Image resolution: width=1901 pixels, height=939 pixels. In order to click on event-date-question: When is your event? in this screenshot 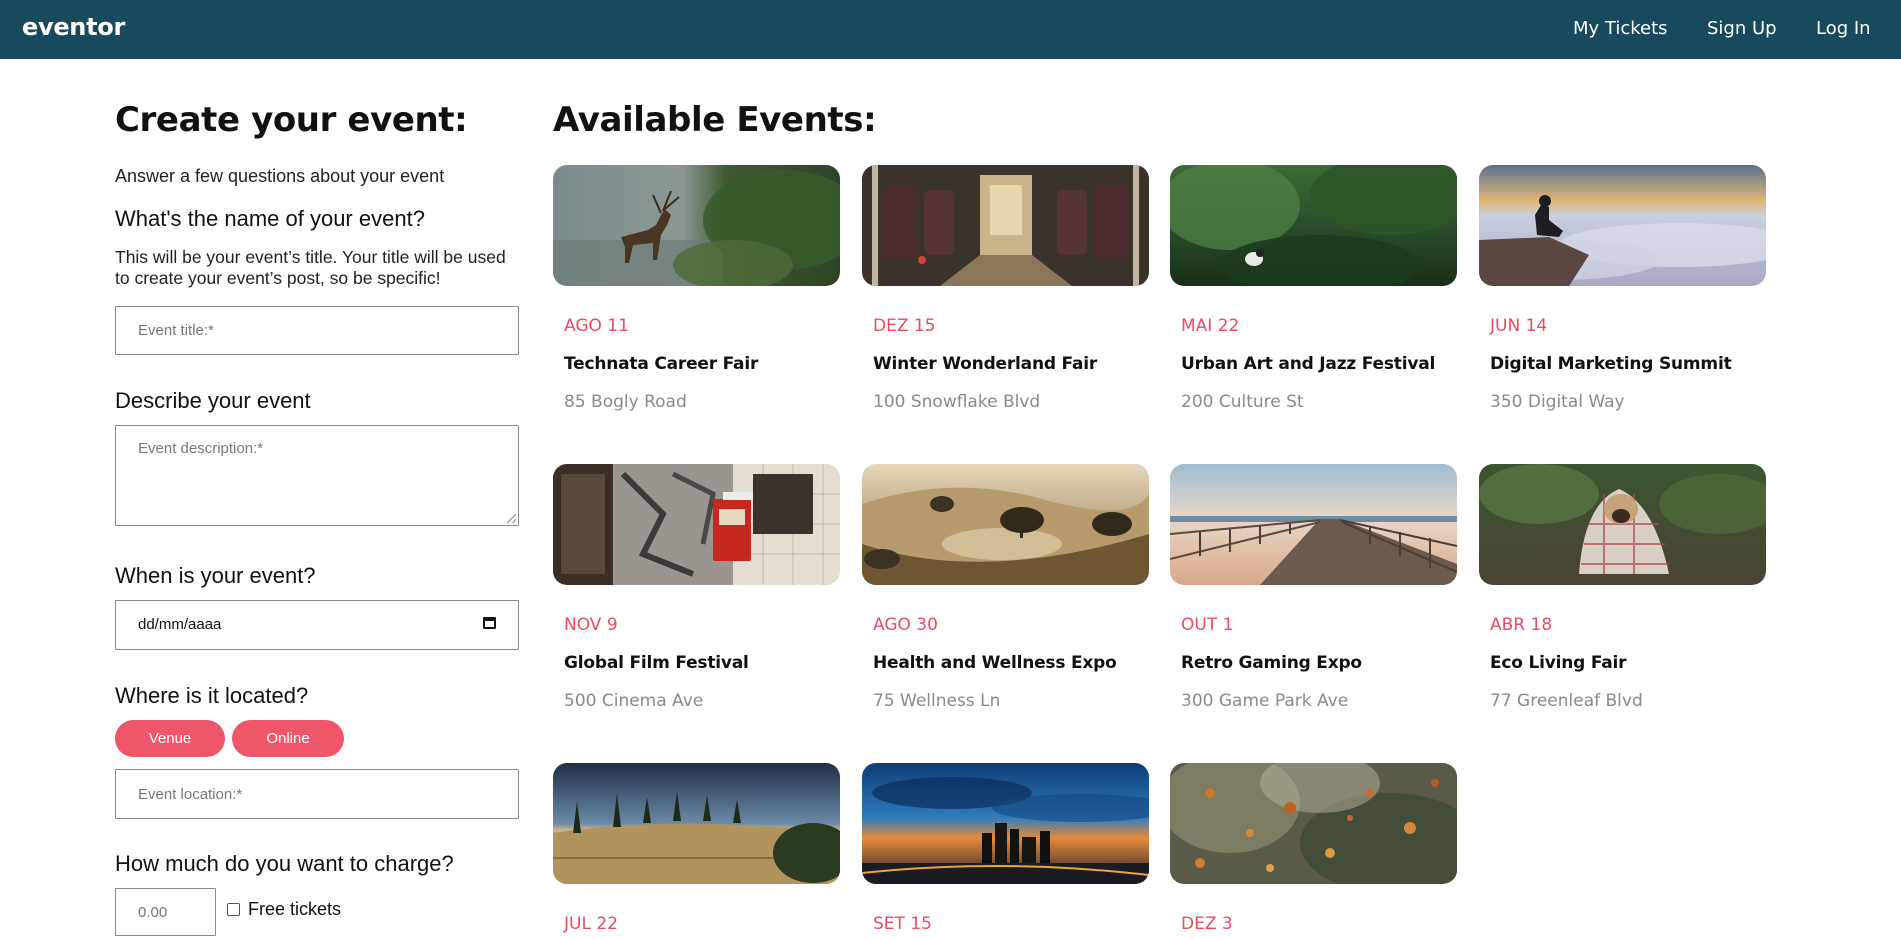, I will do `click(215, 575)`.